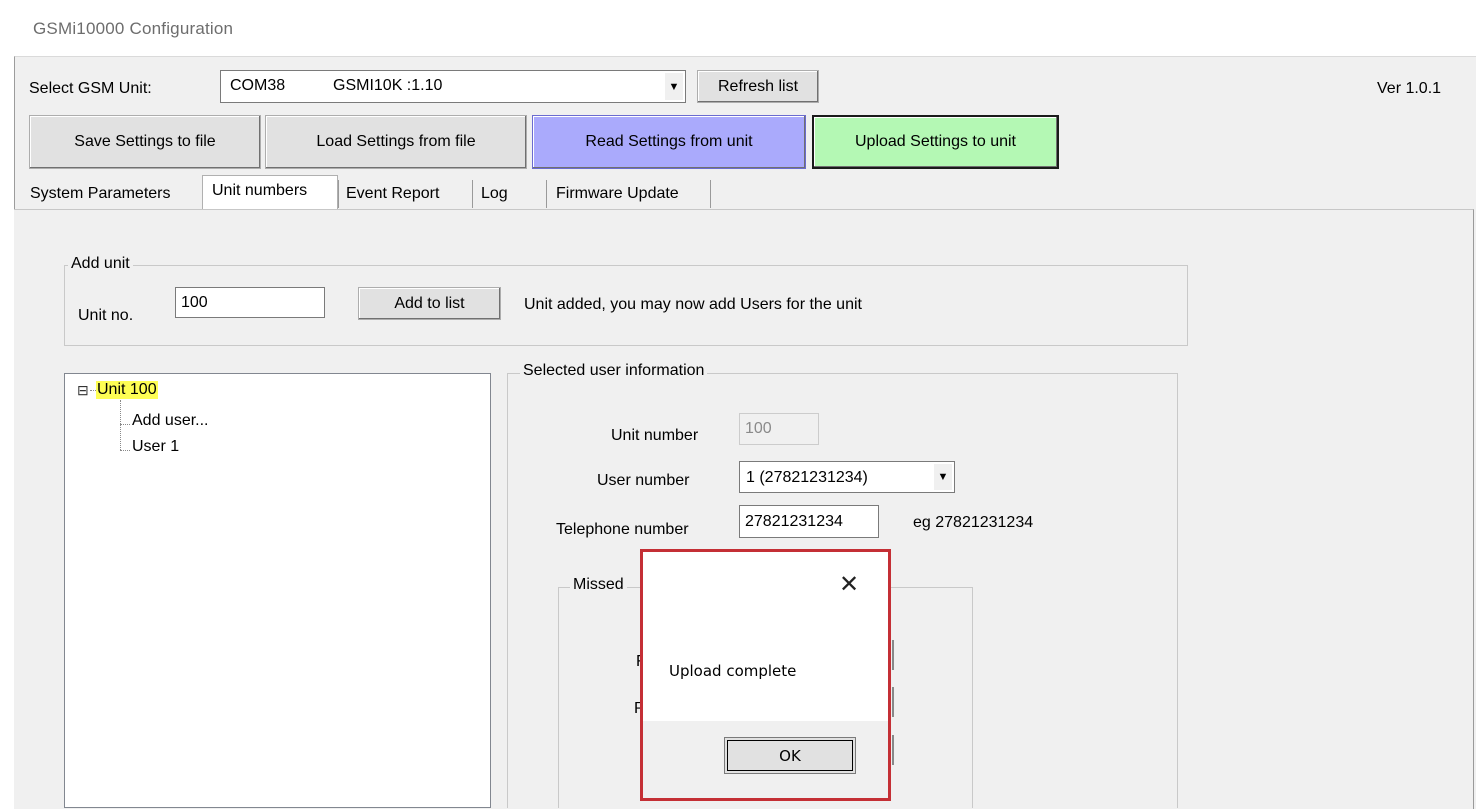 This screenshot has width=1476, height=809. I want to click on unit-number-label: Unit number, so click(655, 435).